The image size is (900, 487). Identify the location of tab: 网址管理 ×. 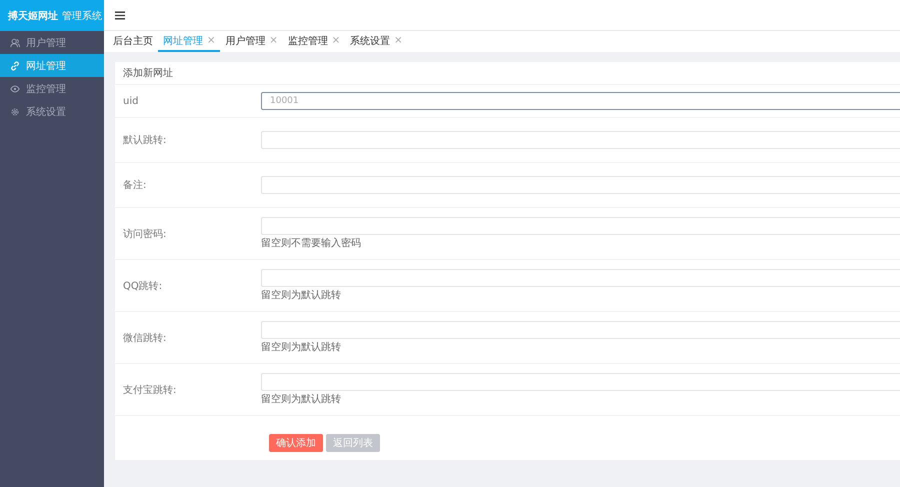
(189, 41).